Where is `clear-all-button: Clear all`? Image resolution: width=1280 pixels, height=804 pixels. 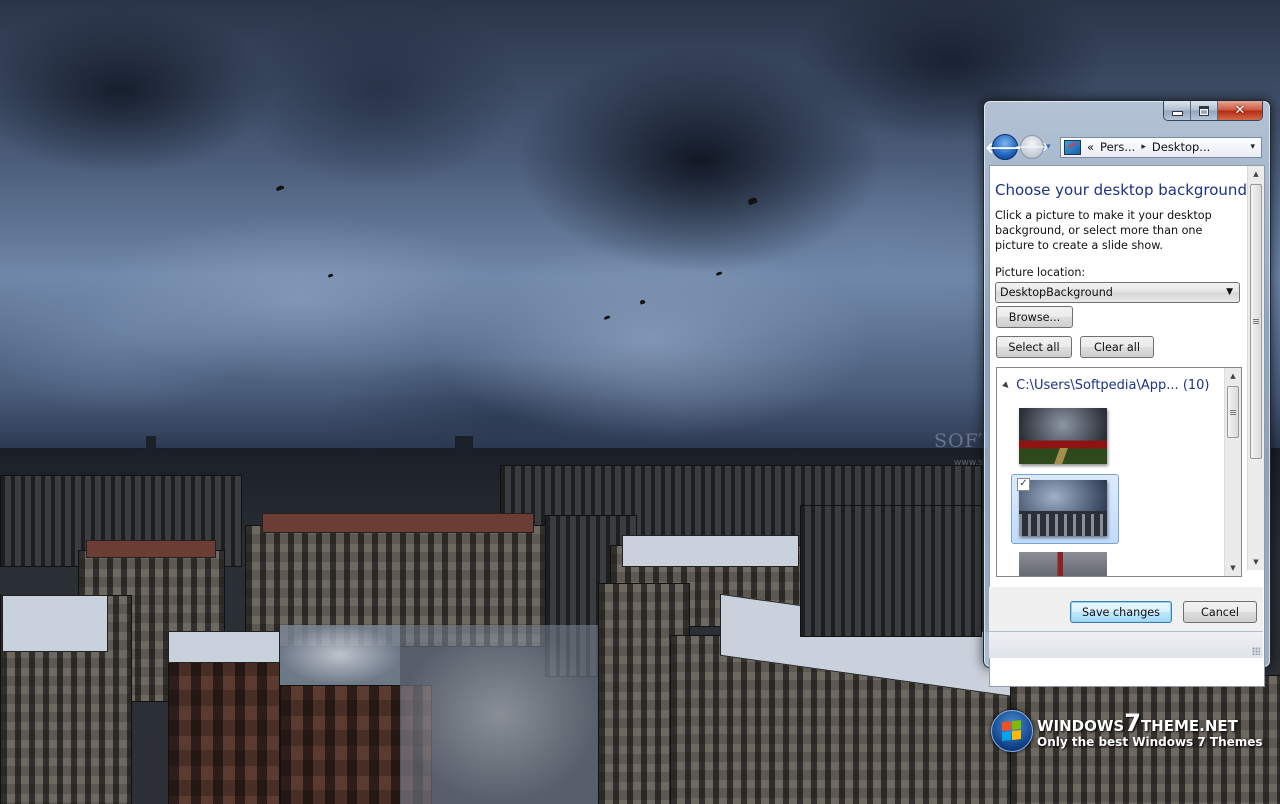 clear-all-button: Clear all is located at coordinates (1117, 347).